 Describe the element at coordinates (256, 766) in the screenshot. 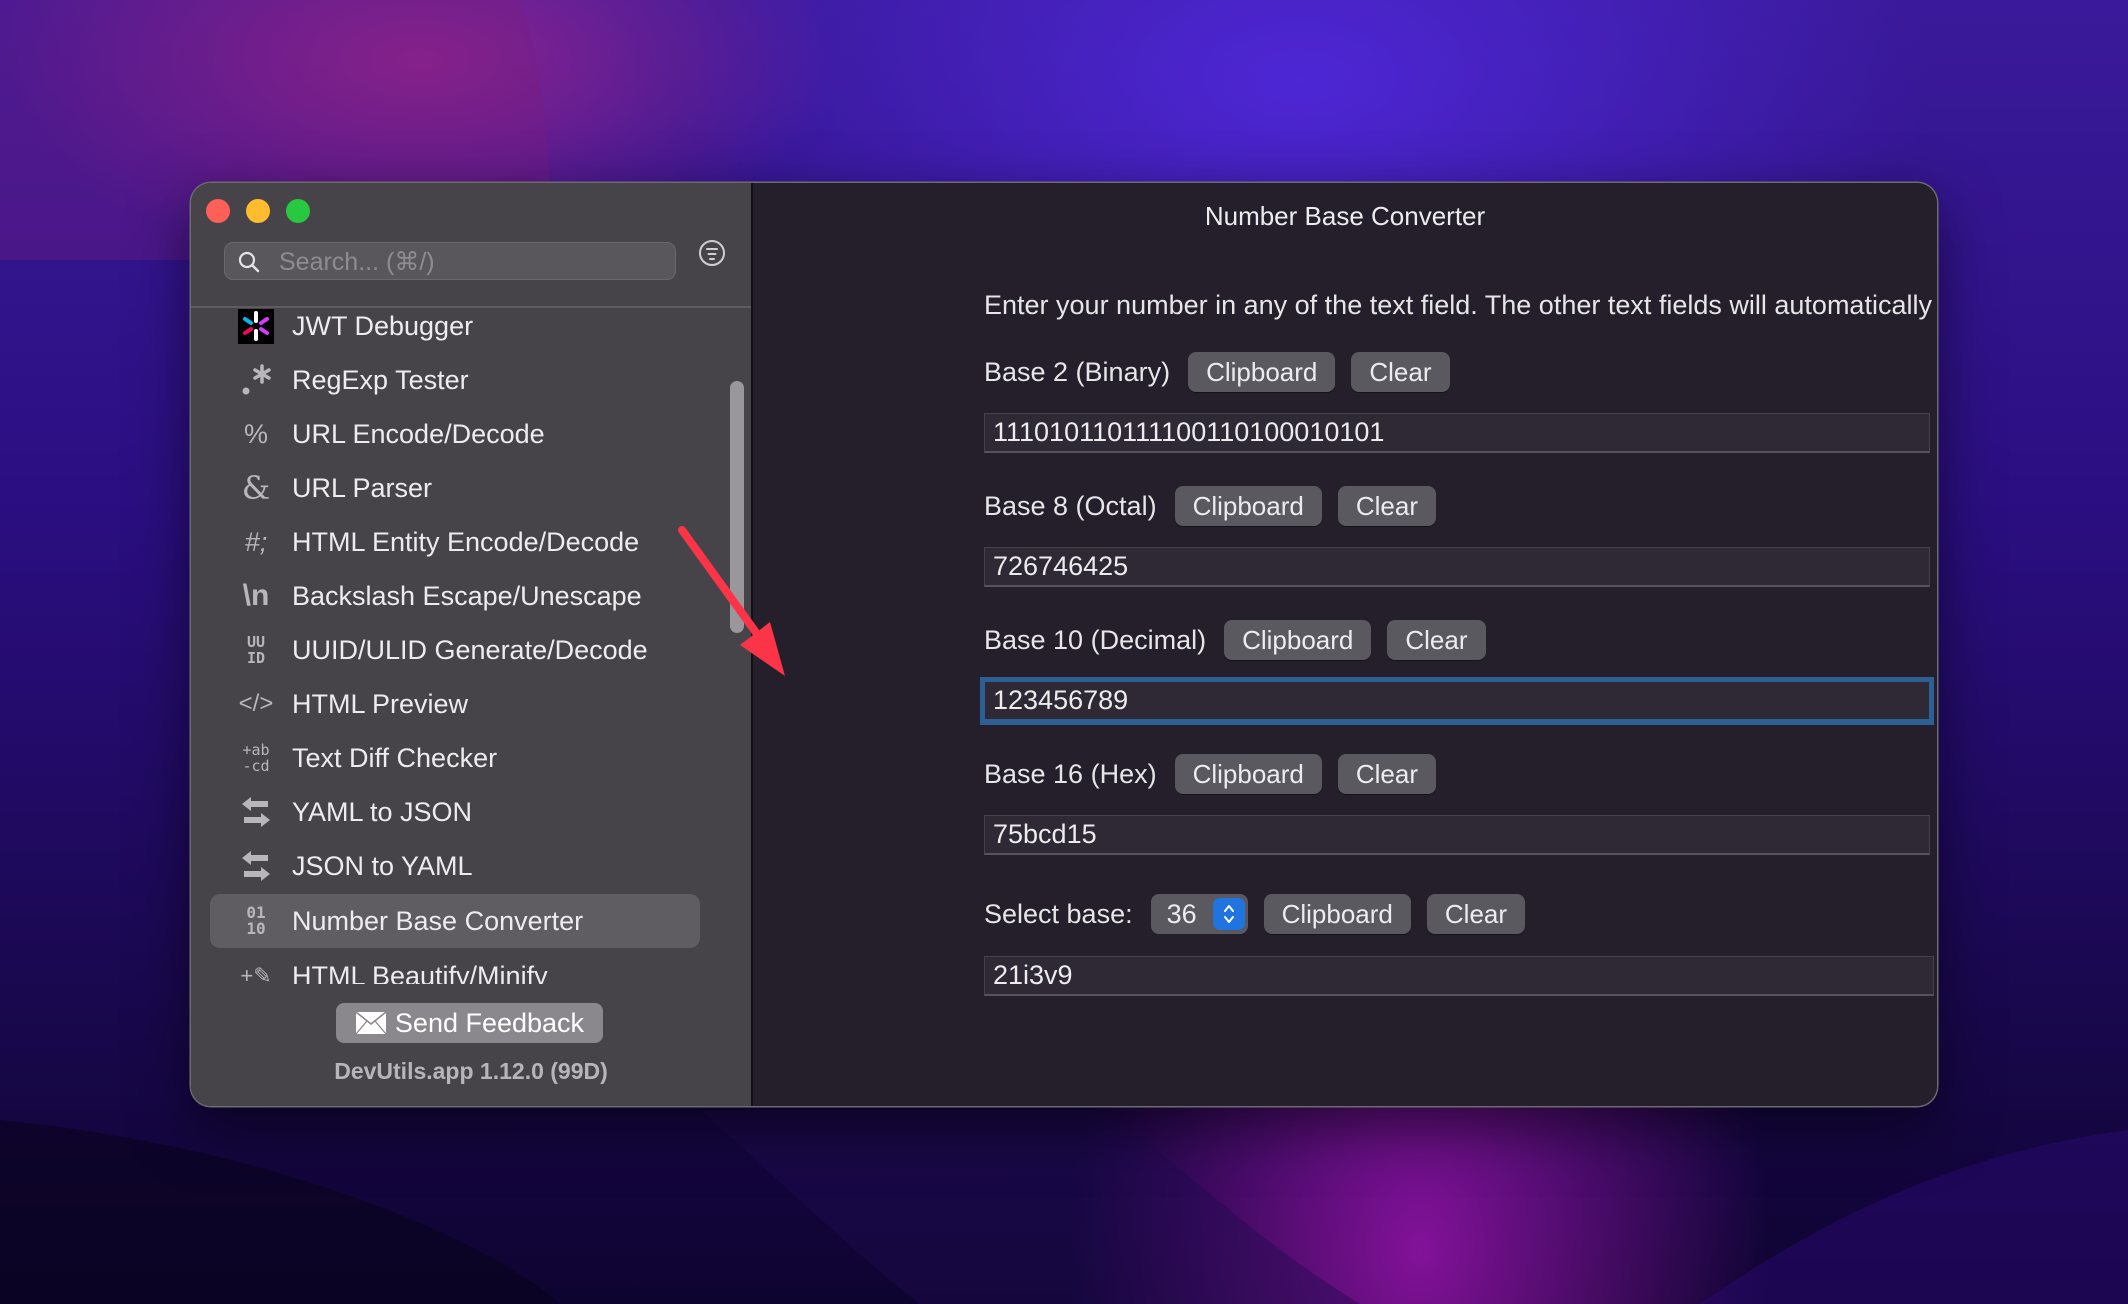

I see `diff-icon-bottom: -cd` at that location.